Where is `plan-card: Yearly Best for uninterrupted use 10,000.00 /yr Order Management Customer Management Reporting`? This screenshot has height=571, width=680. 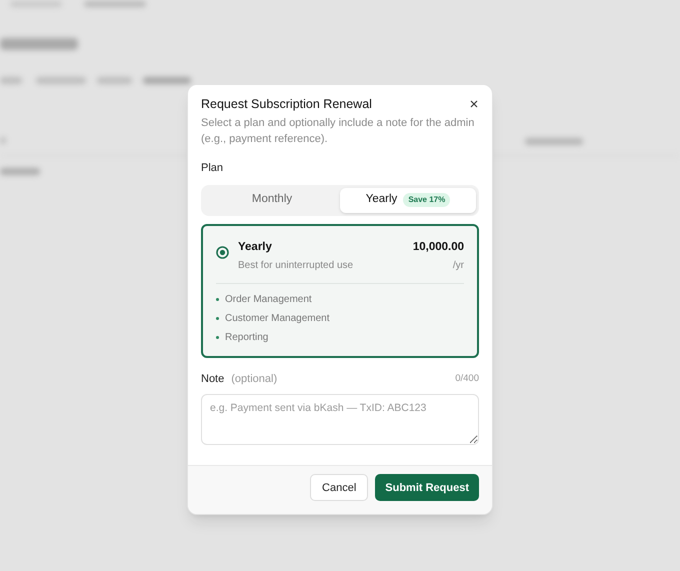 plan-card: Yearly Best for uninterrupted use 10,000.00 /yr Order Management Customer Management Reporting is located at coordinates (340, 291).